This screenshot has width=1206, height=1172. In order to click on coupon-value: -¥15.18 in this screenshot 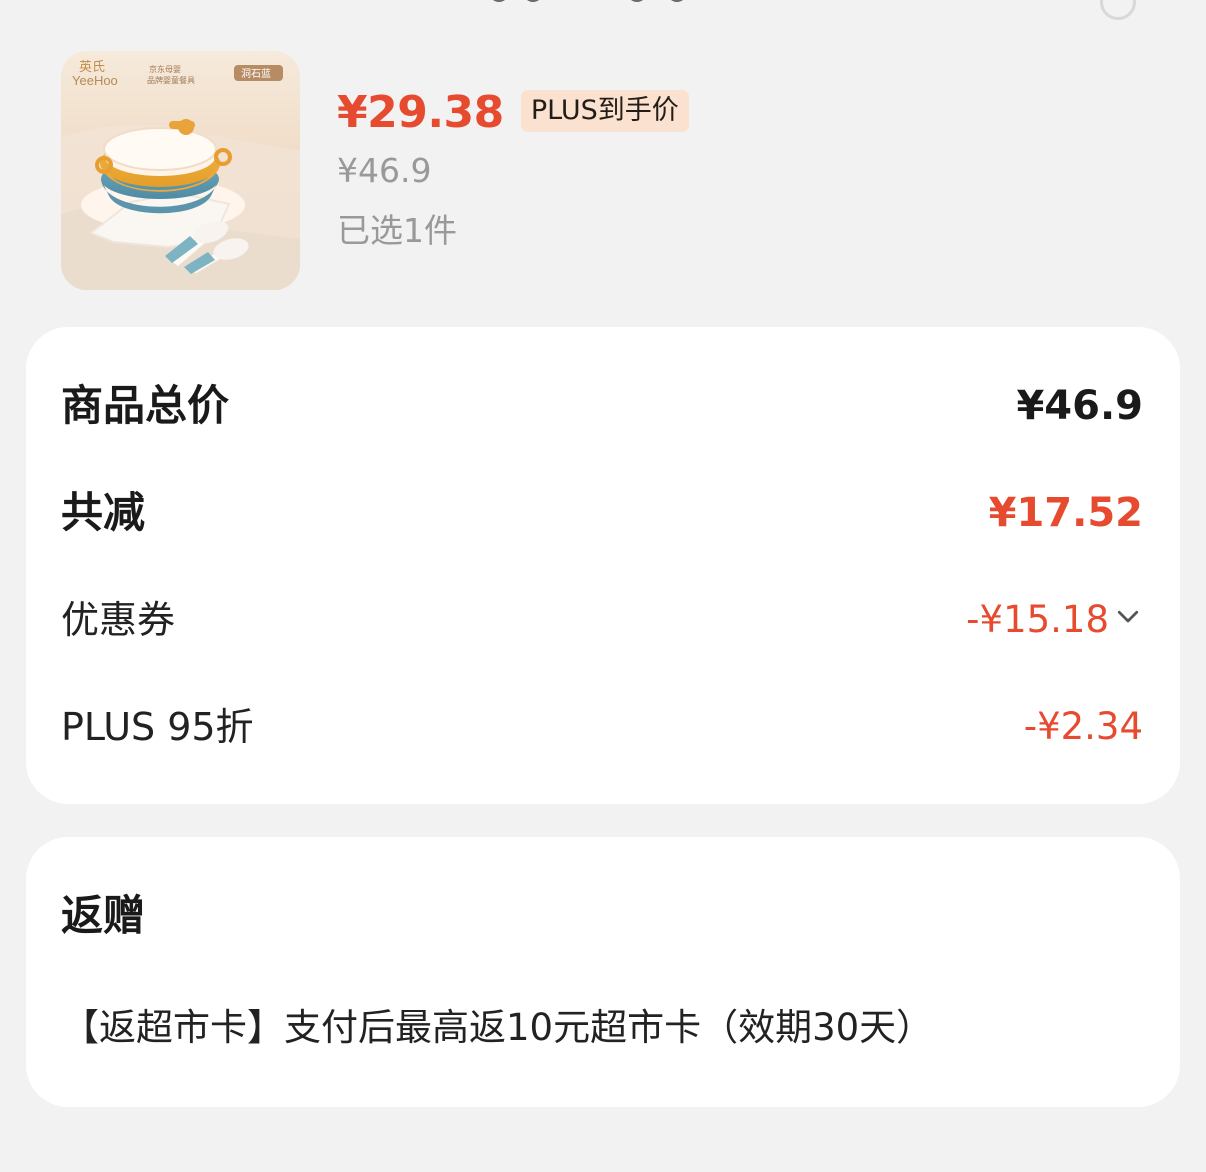, I will do `click(1037, 619)`.